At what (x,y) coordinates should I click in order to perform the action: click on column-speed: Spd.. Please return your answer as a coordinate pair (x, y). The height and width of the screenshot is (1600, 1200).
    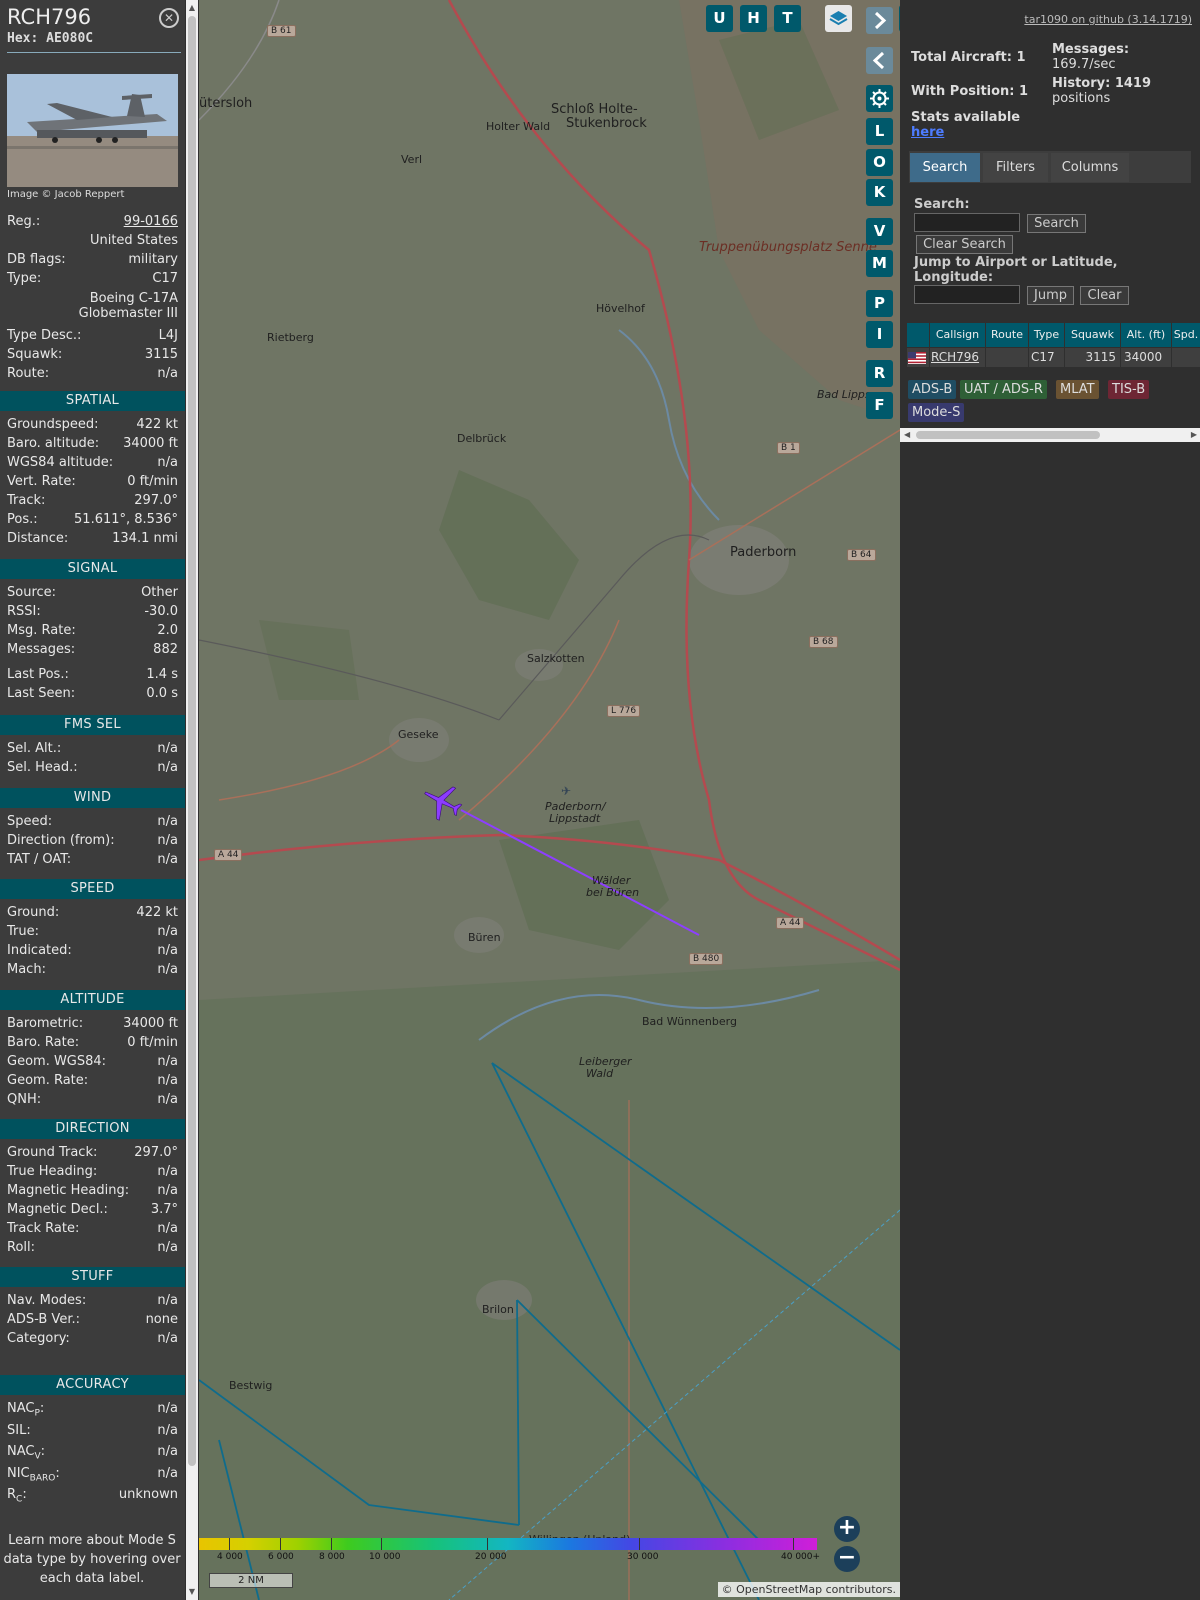
    Looking at the image, I should click on (1186, 335).